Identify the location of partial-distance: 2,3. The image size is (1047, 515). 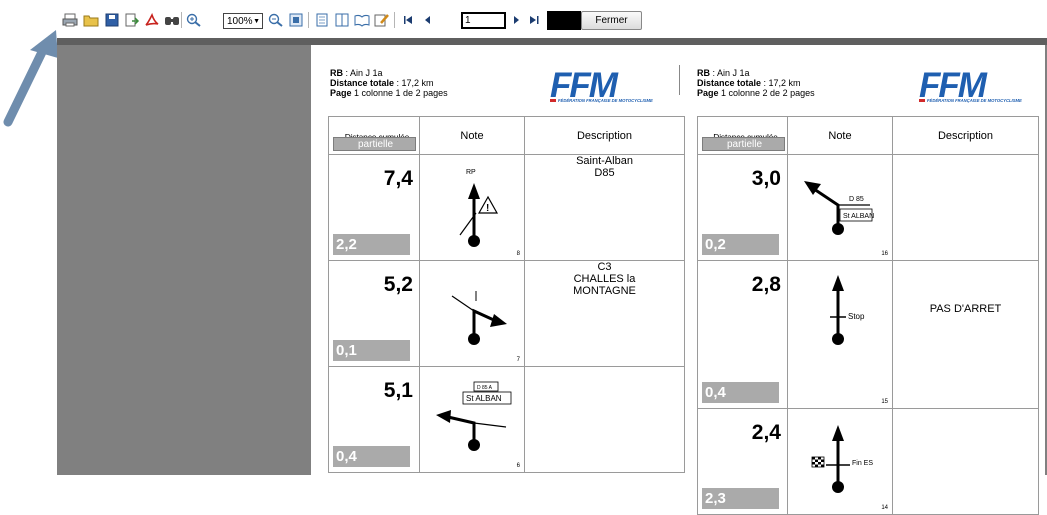
(740, 498).